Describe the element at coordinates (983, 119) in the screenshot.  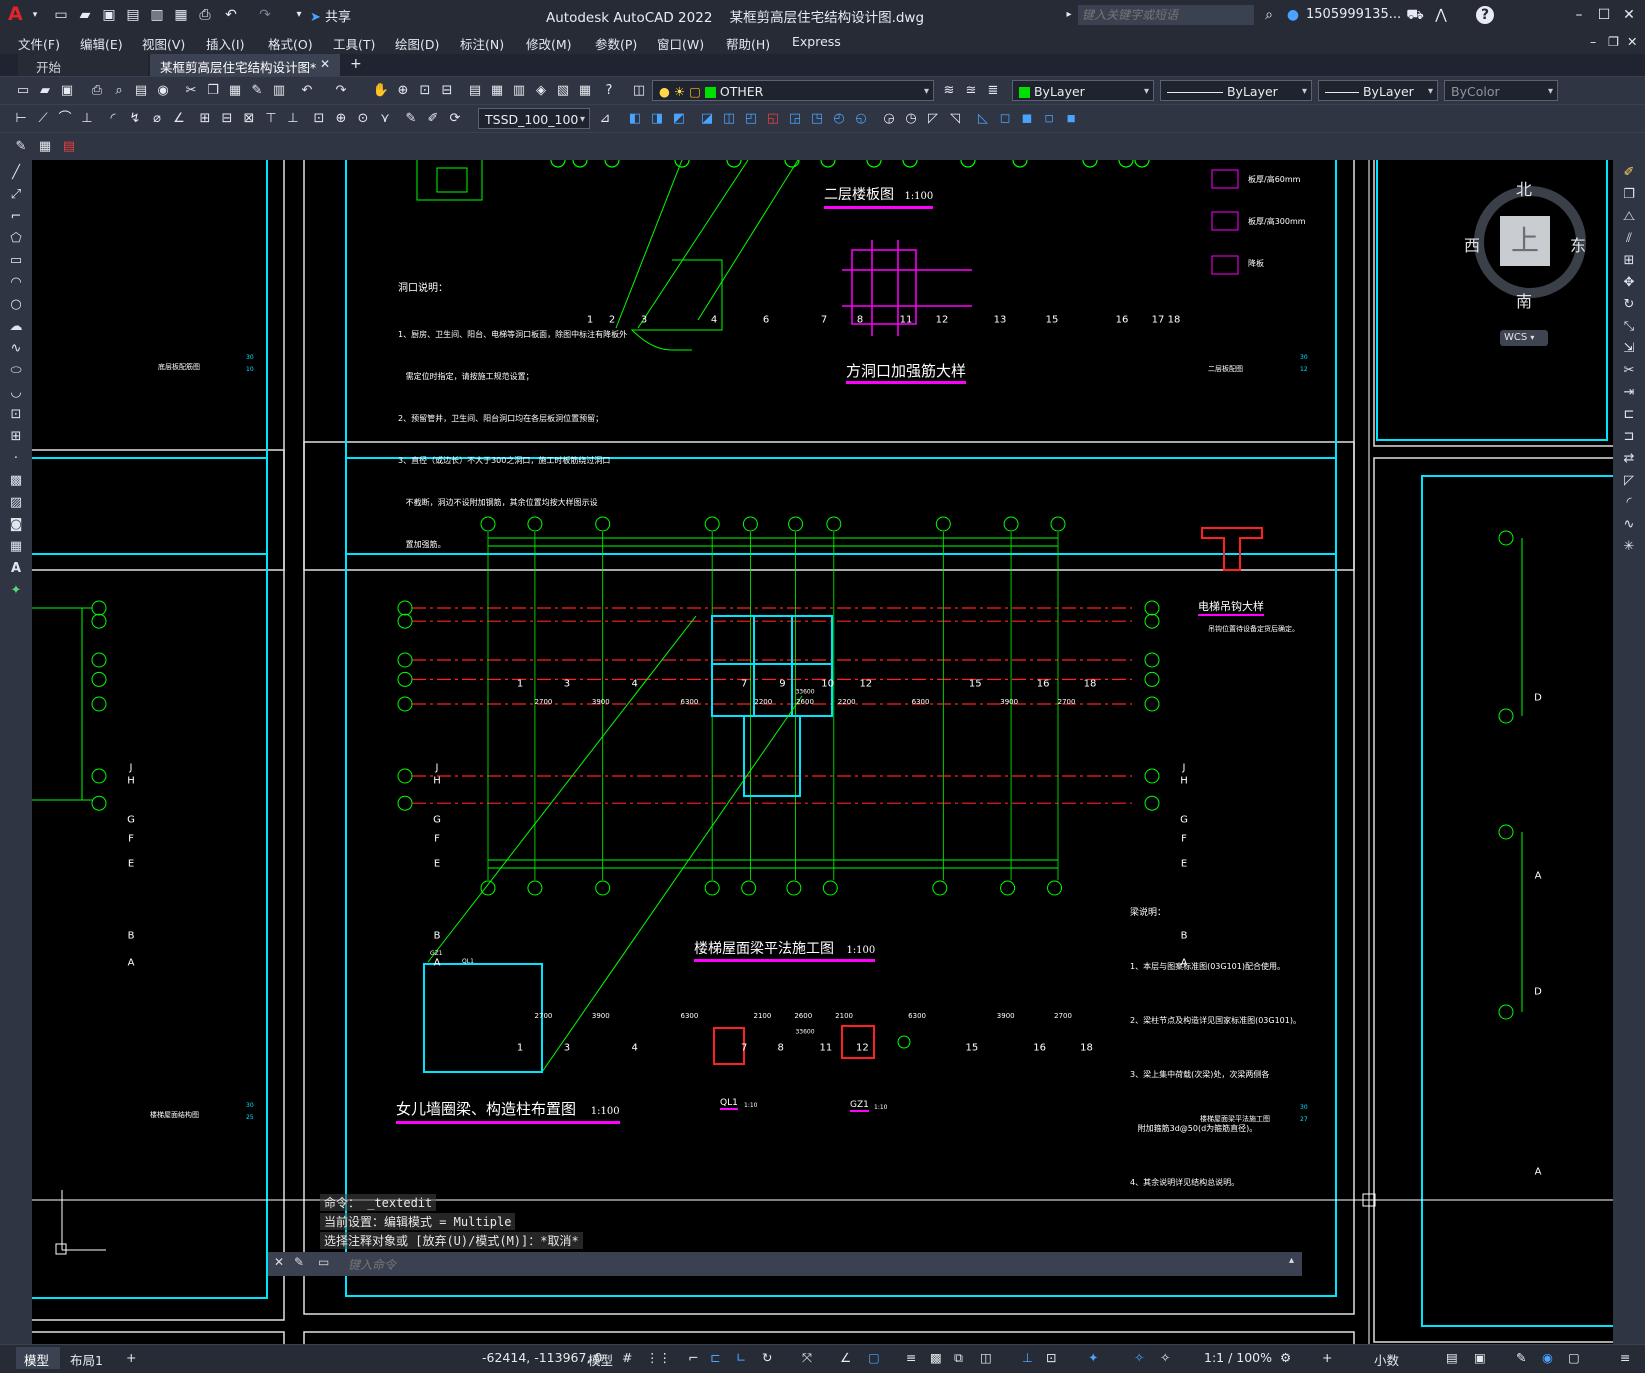
I see `separate-icon: ◺` at that location.